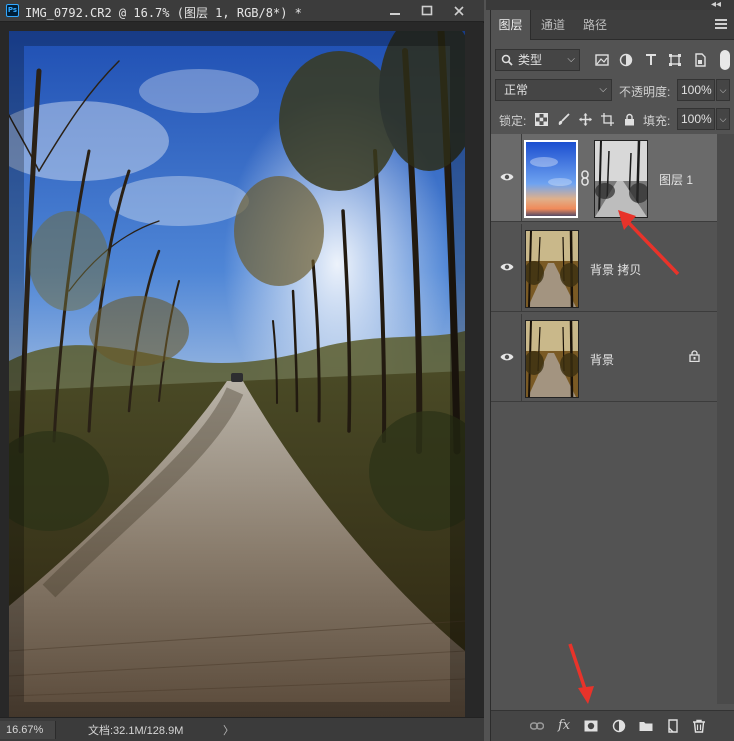 The width and height of the screenshot is (734, 741). I want to click on collapse-panels-icon: ◂◂, so click(716, 5).